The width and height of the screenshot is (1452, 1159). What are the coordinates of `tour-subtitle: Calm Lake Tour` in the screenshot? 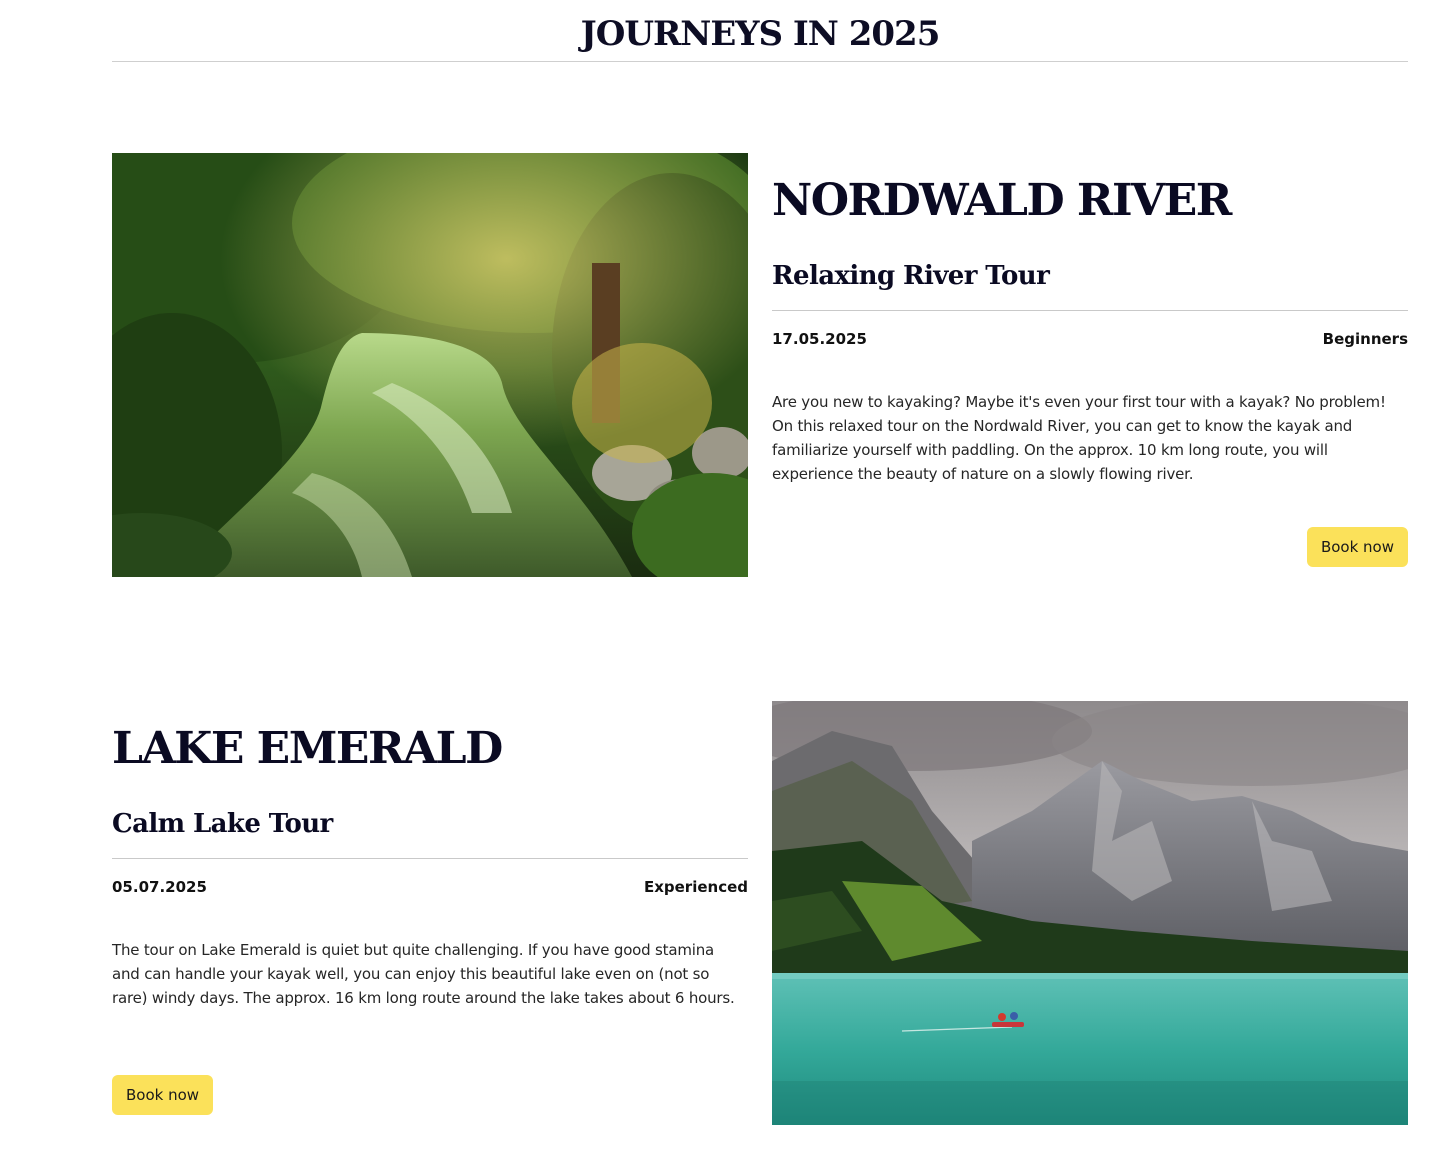 It's located at (222, 824).